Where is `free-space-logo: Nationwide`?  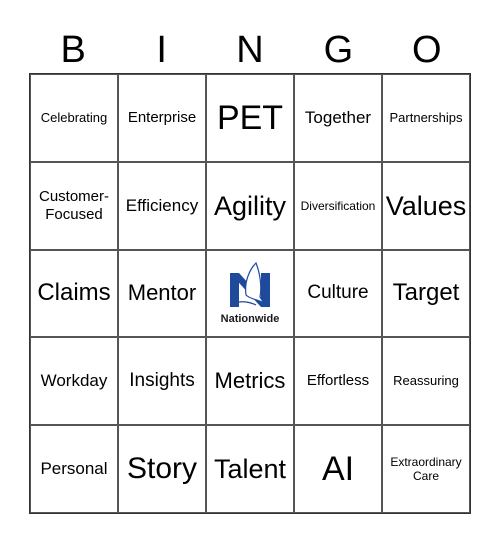 free-space-logo: Nationwide is located at coordinates (250, 293).